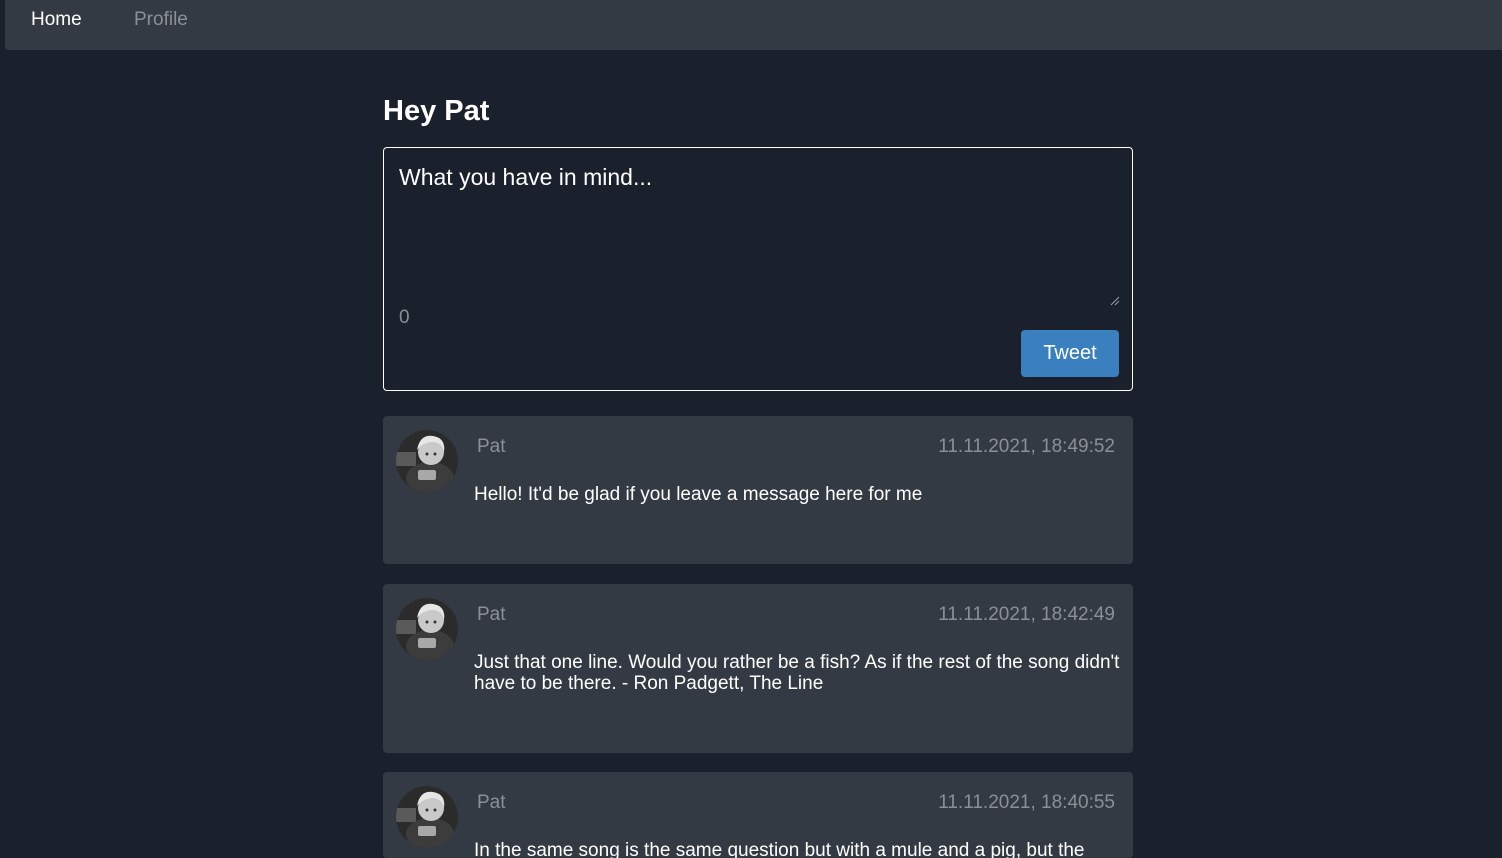 This screenshot has height=858, width=1502. I want to click on tweet-composer: 0 Tweet, so click(758, 269).